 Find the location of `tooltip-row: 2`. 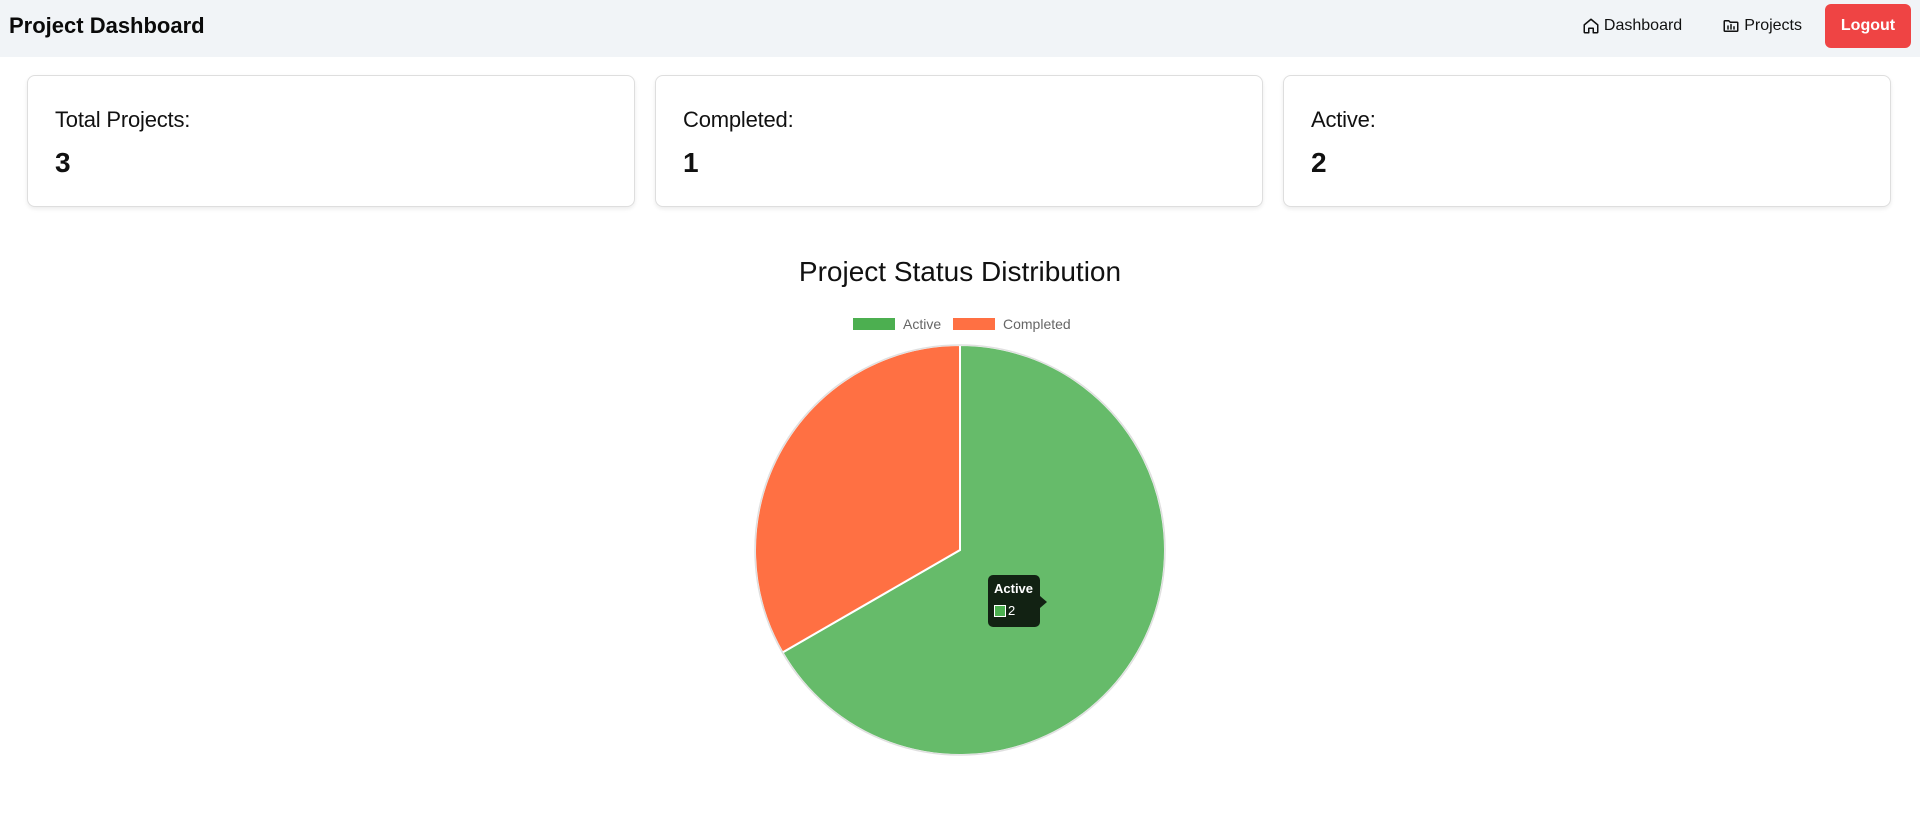

tooltip-row: 2 is located at coordinates (1014, 611).